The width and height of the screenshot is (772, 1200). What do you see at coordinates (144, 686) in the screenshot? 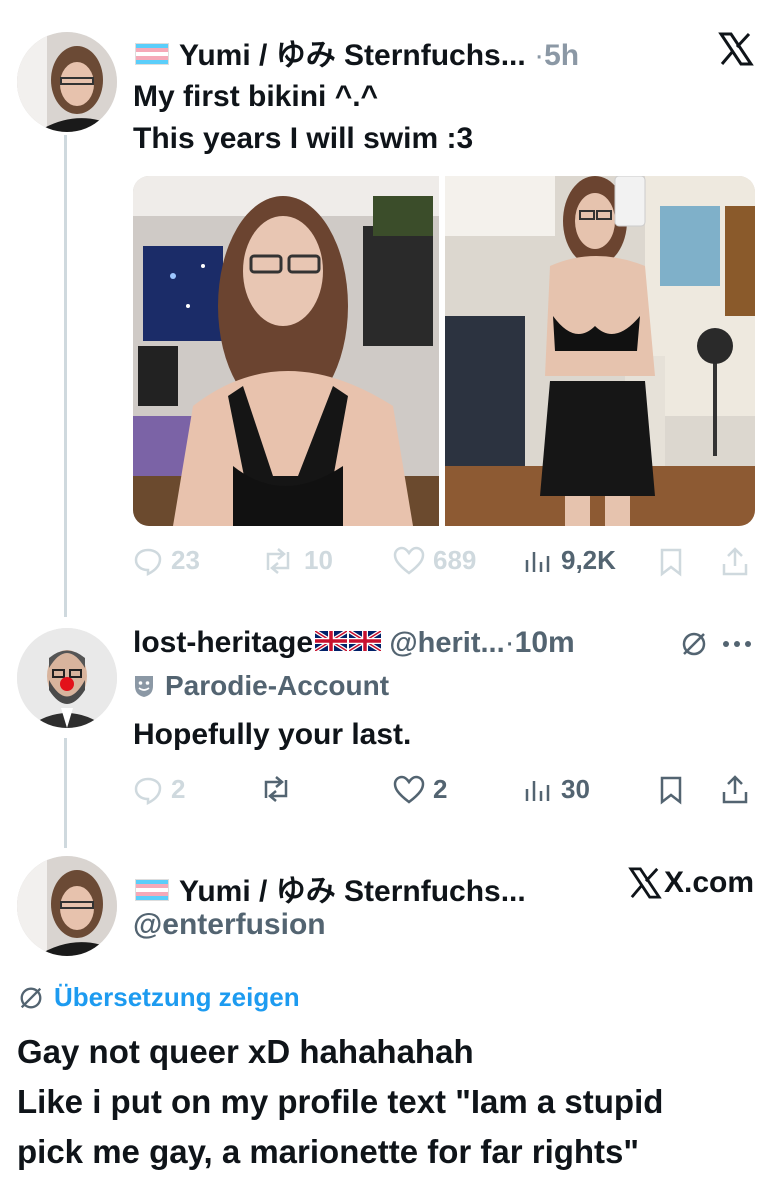
I see `parody-mask-icon` at bounding box center [144, 686].